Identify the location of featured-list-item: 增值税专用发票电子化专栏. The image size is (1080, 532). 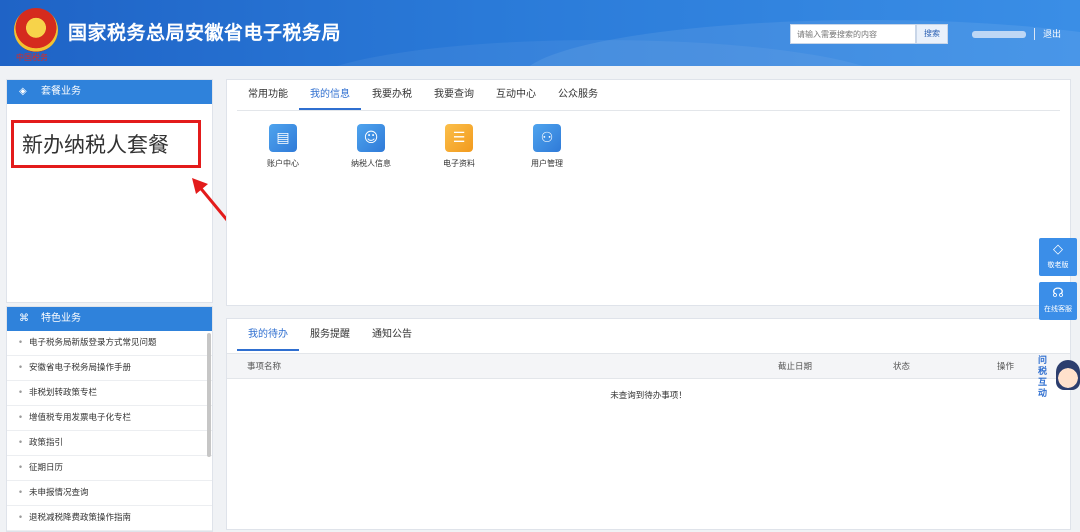
(109, 418).